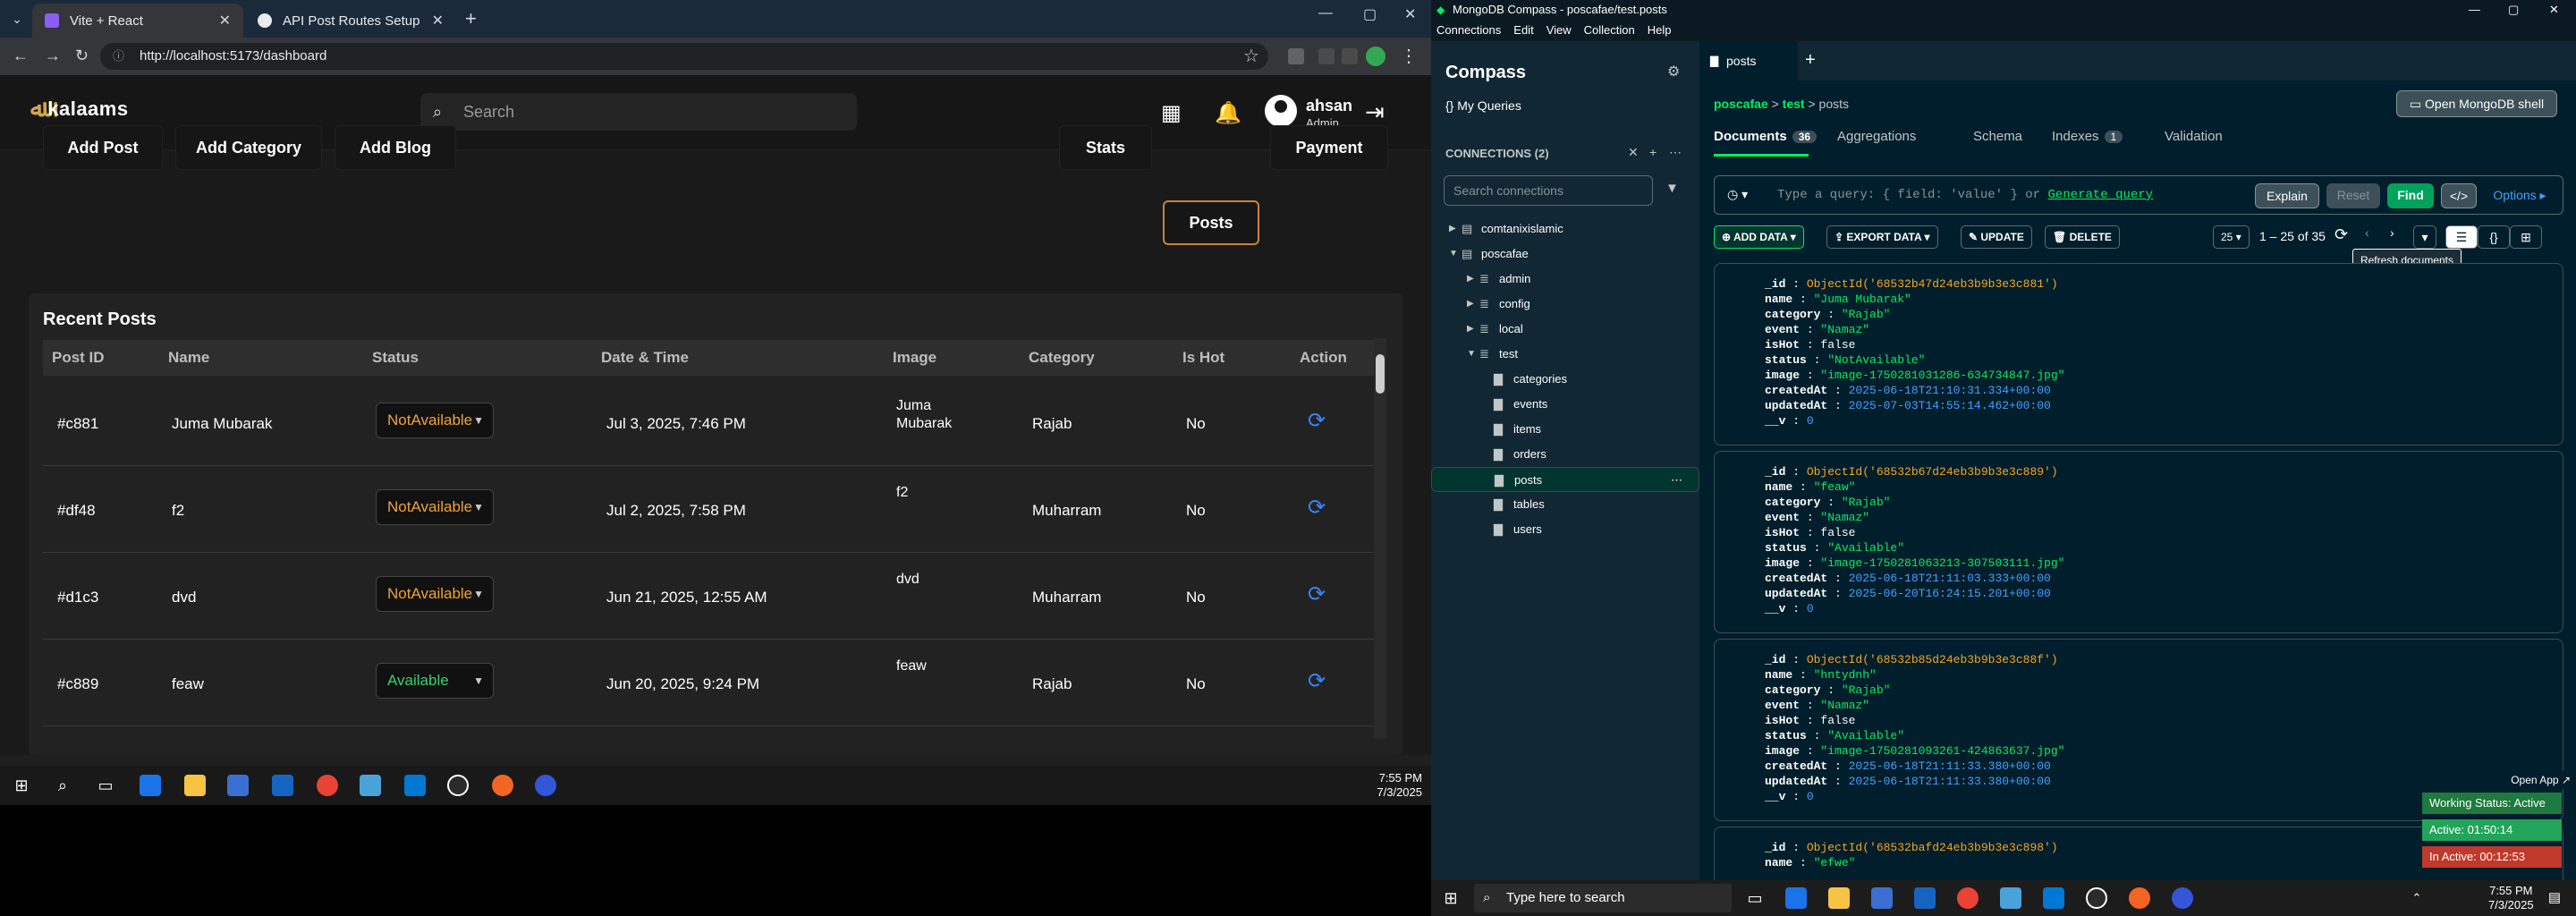  Describe the element at coordinates (1997, 136) in the screenshot. I see `tab-schema: Schema` at that location.